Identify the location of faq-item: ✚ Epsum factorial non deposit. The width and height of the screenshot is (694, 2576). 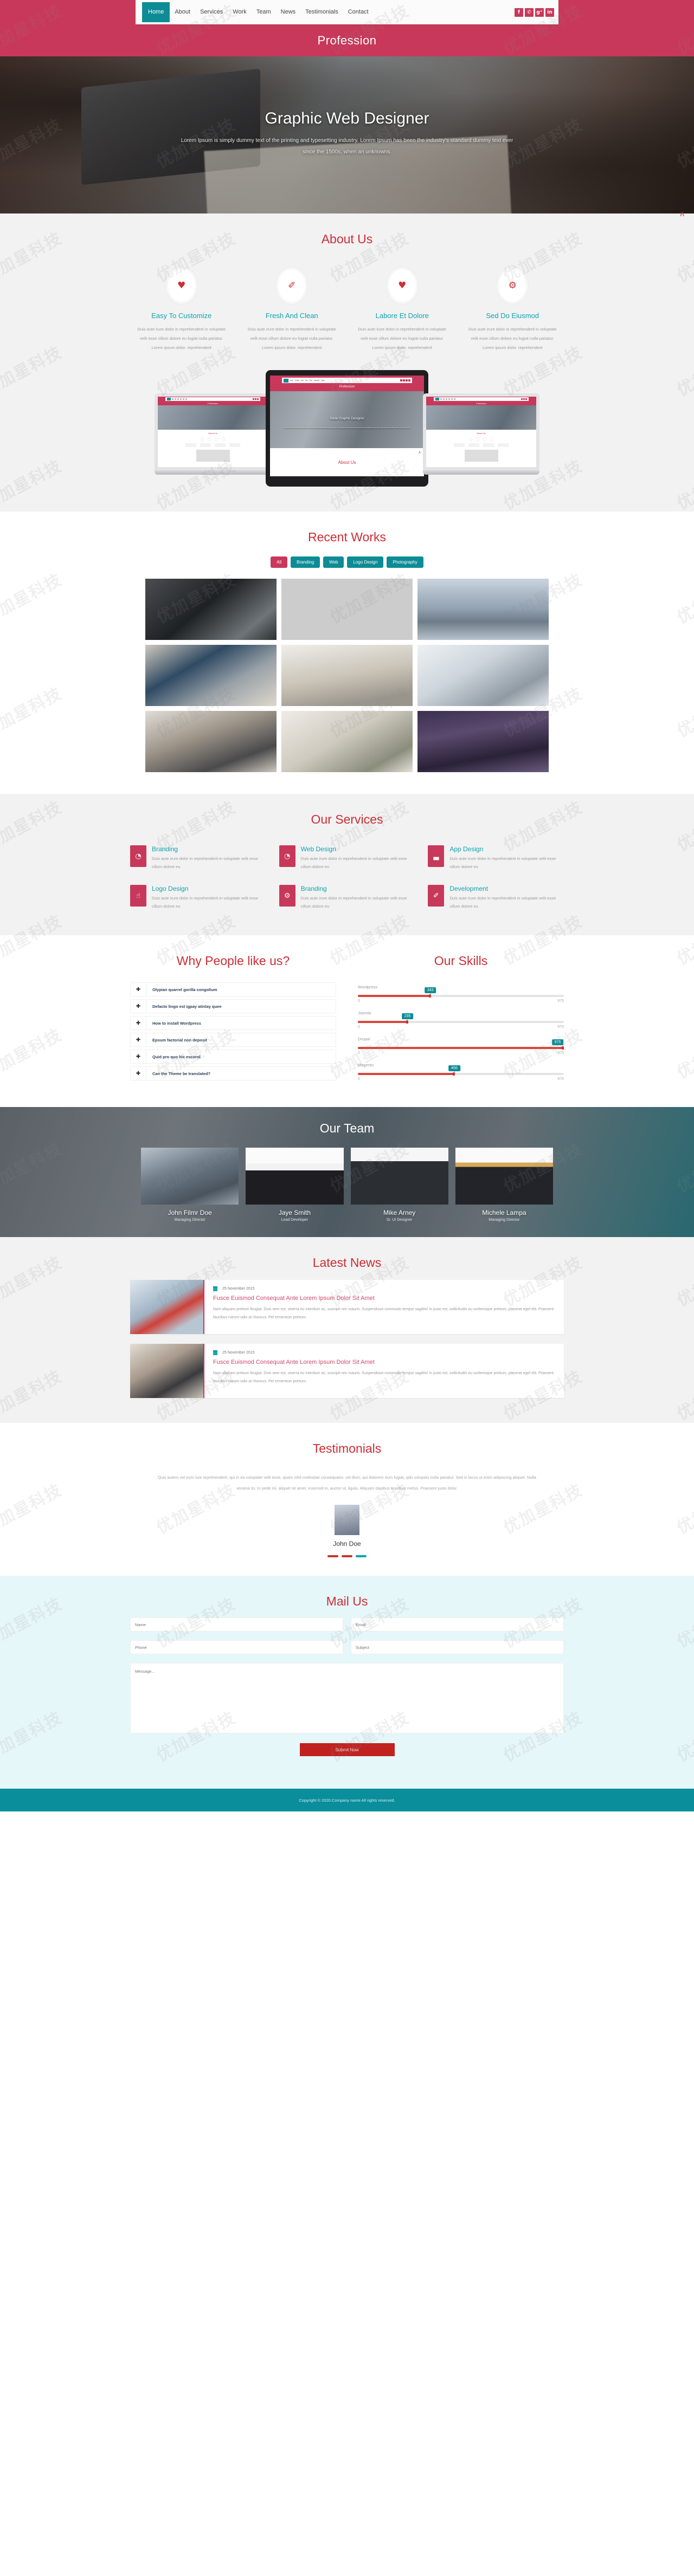
(233, 1040).